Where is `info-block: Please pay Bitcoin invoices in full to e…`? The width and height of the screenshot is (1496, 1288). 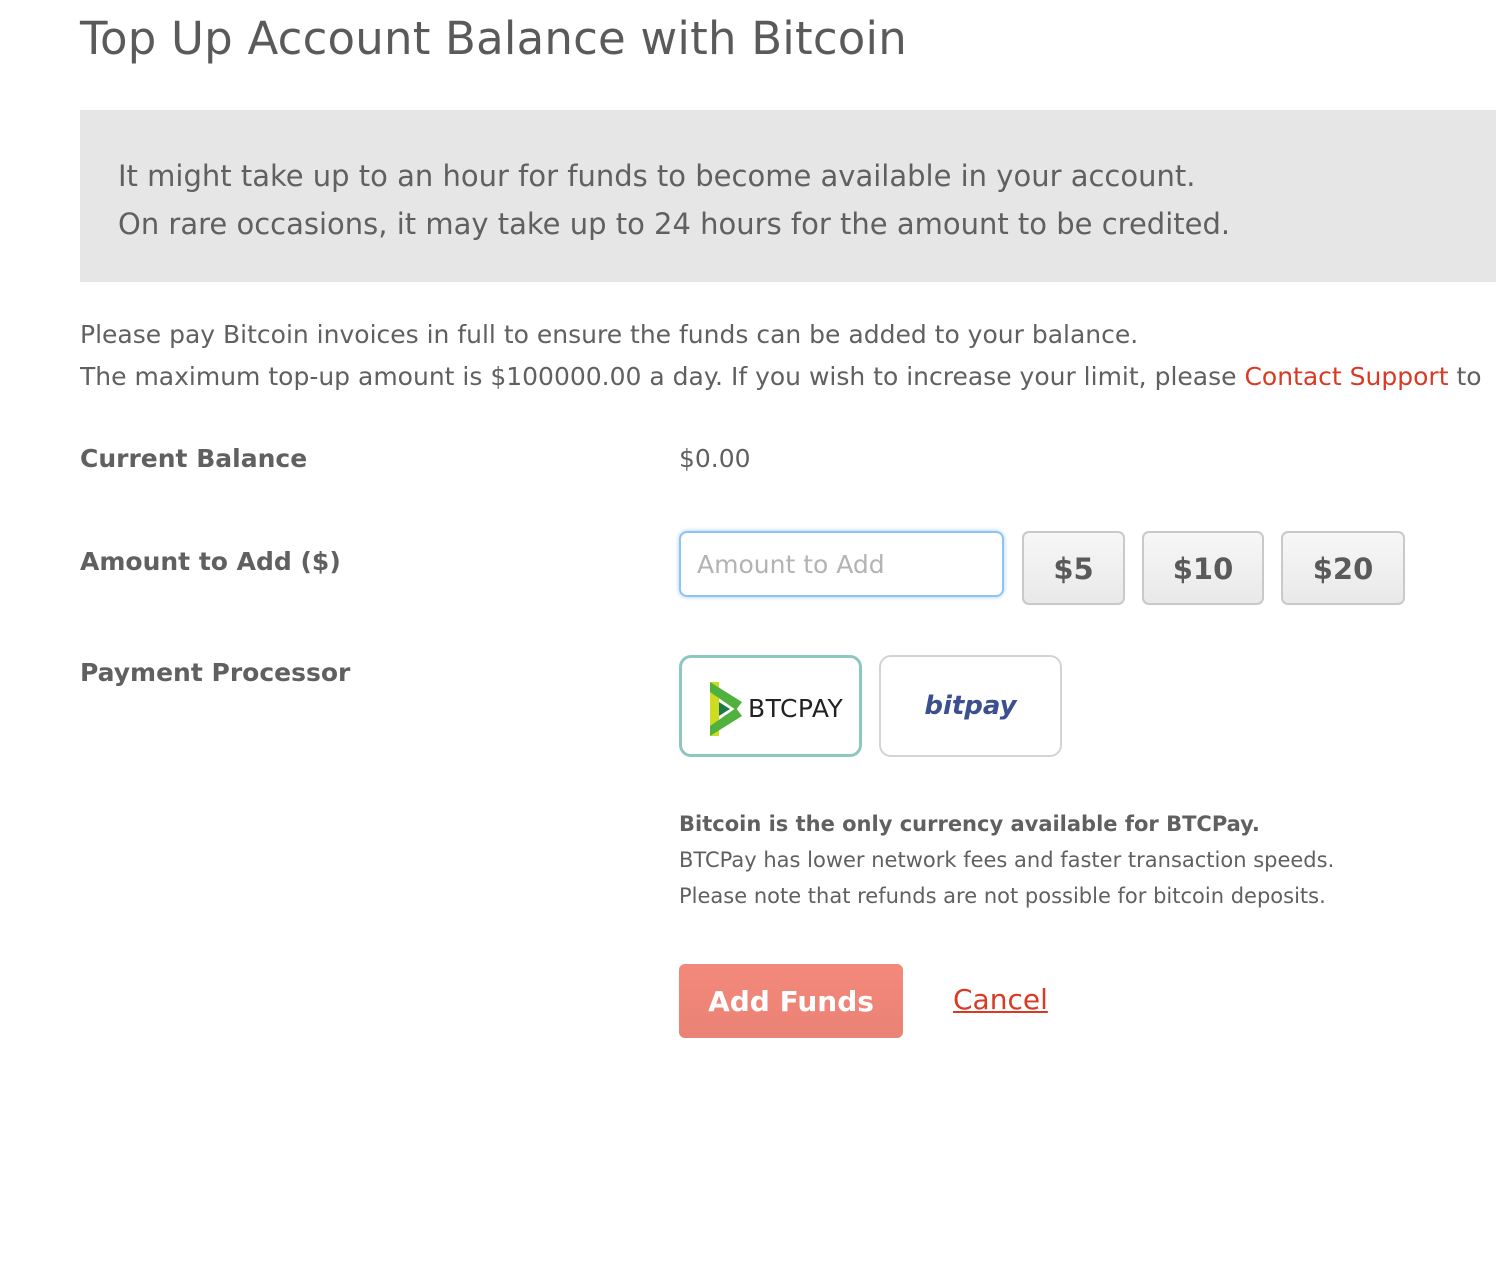
info-block: Please pay Bitcoin invoices in full to e… is located at coordinates (788, 356).